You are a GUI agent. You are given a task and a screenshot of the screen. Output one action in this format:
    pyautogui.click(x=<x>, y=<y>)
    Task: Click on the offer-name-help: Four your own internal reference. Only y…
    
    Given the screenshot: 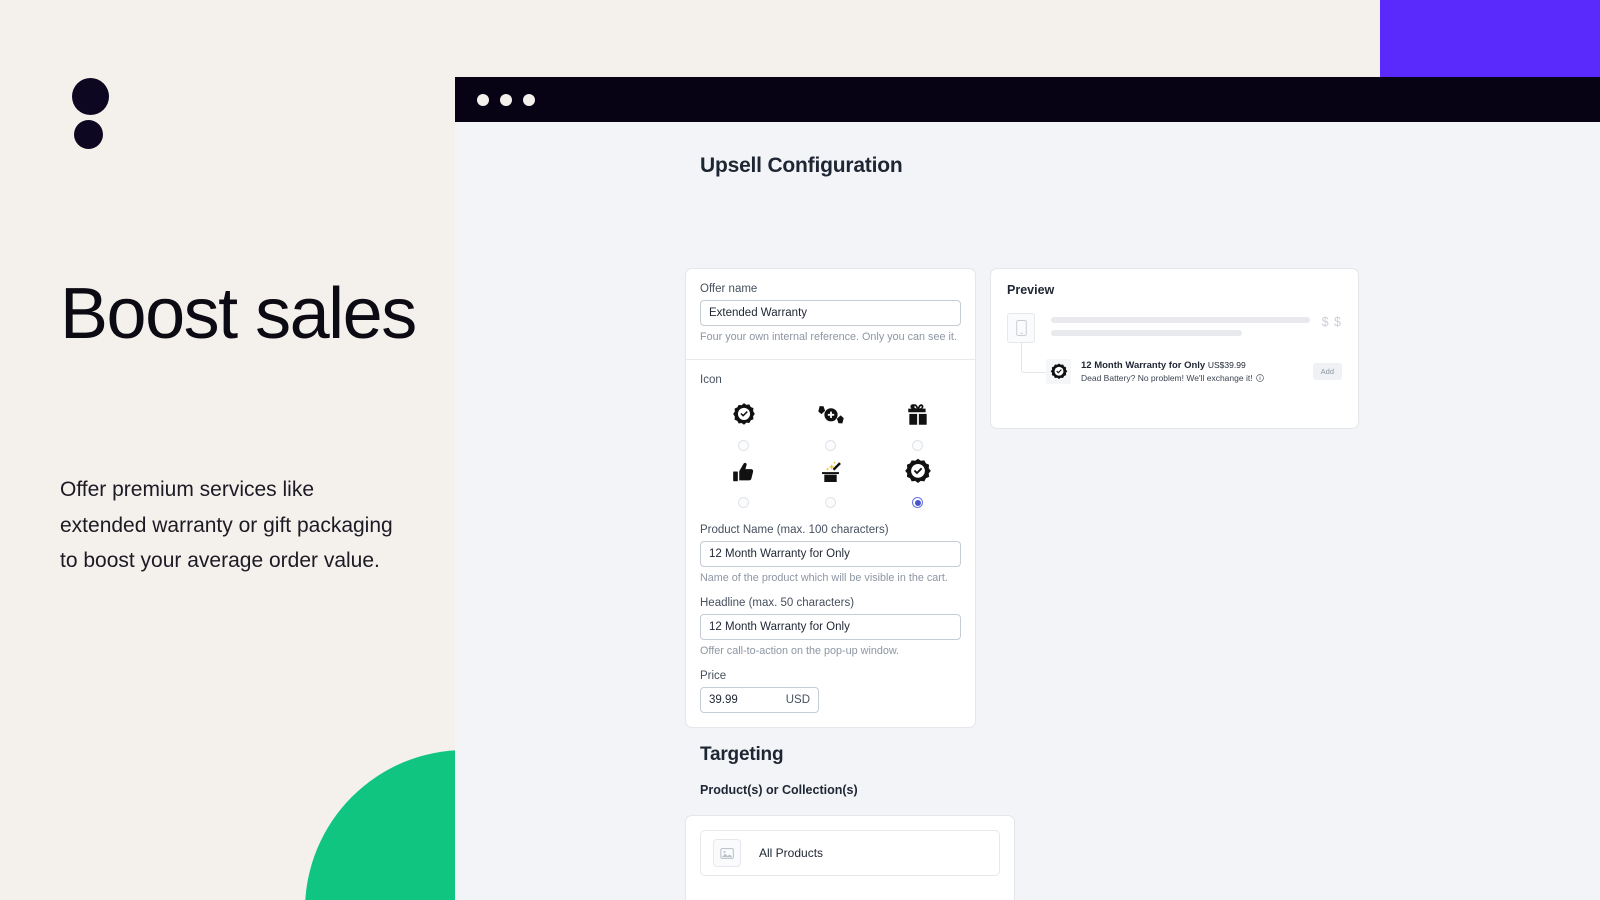 What is the action you would take?
    pyautogui.click(x=828, y=337)
    